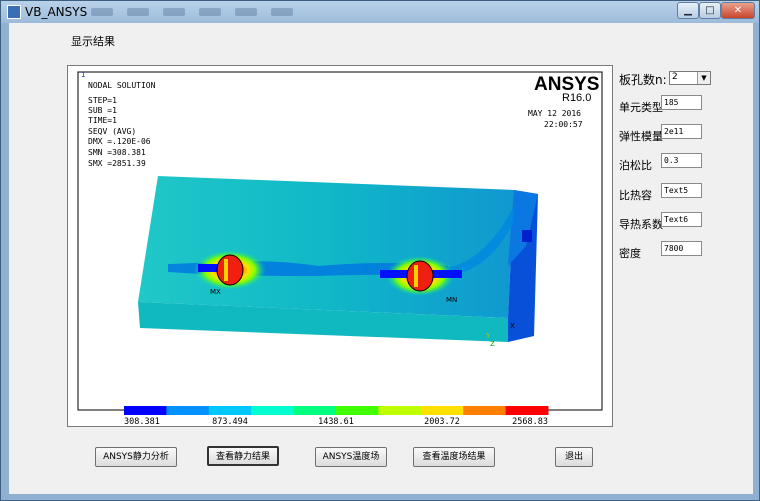 Image resolution: width=760 pixels, height=501 pixels. Describe the element at coordinates (675, 77) in the screenshot. I see `holes-value: 2` at that location.